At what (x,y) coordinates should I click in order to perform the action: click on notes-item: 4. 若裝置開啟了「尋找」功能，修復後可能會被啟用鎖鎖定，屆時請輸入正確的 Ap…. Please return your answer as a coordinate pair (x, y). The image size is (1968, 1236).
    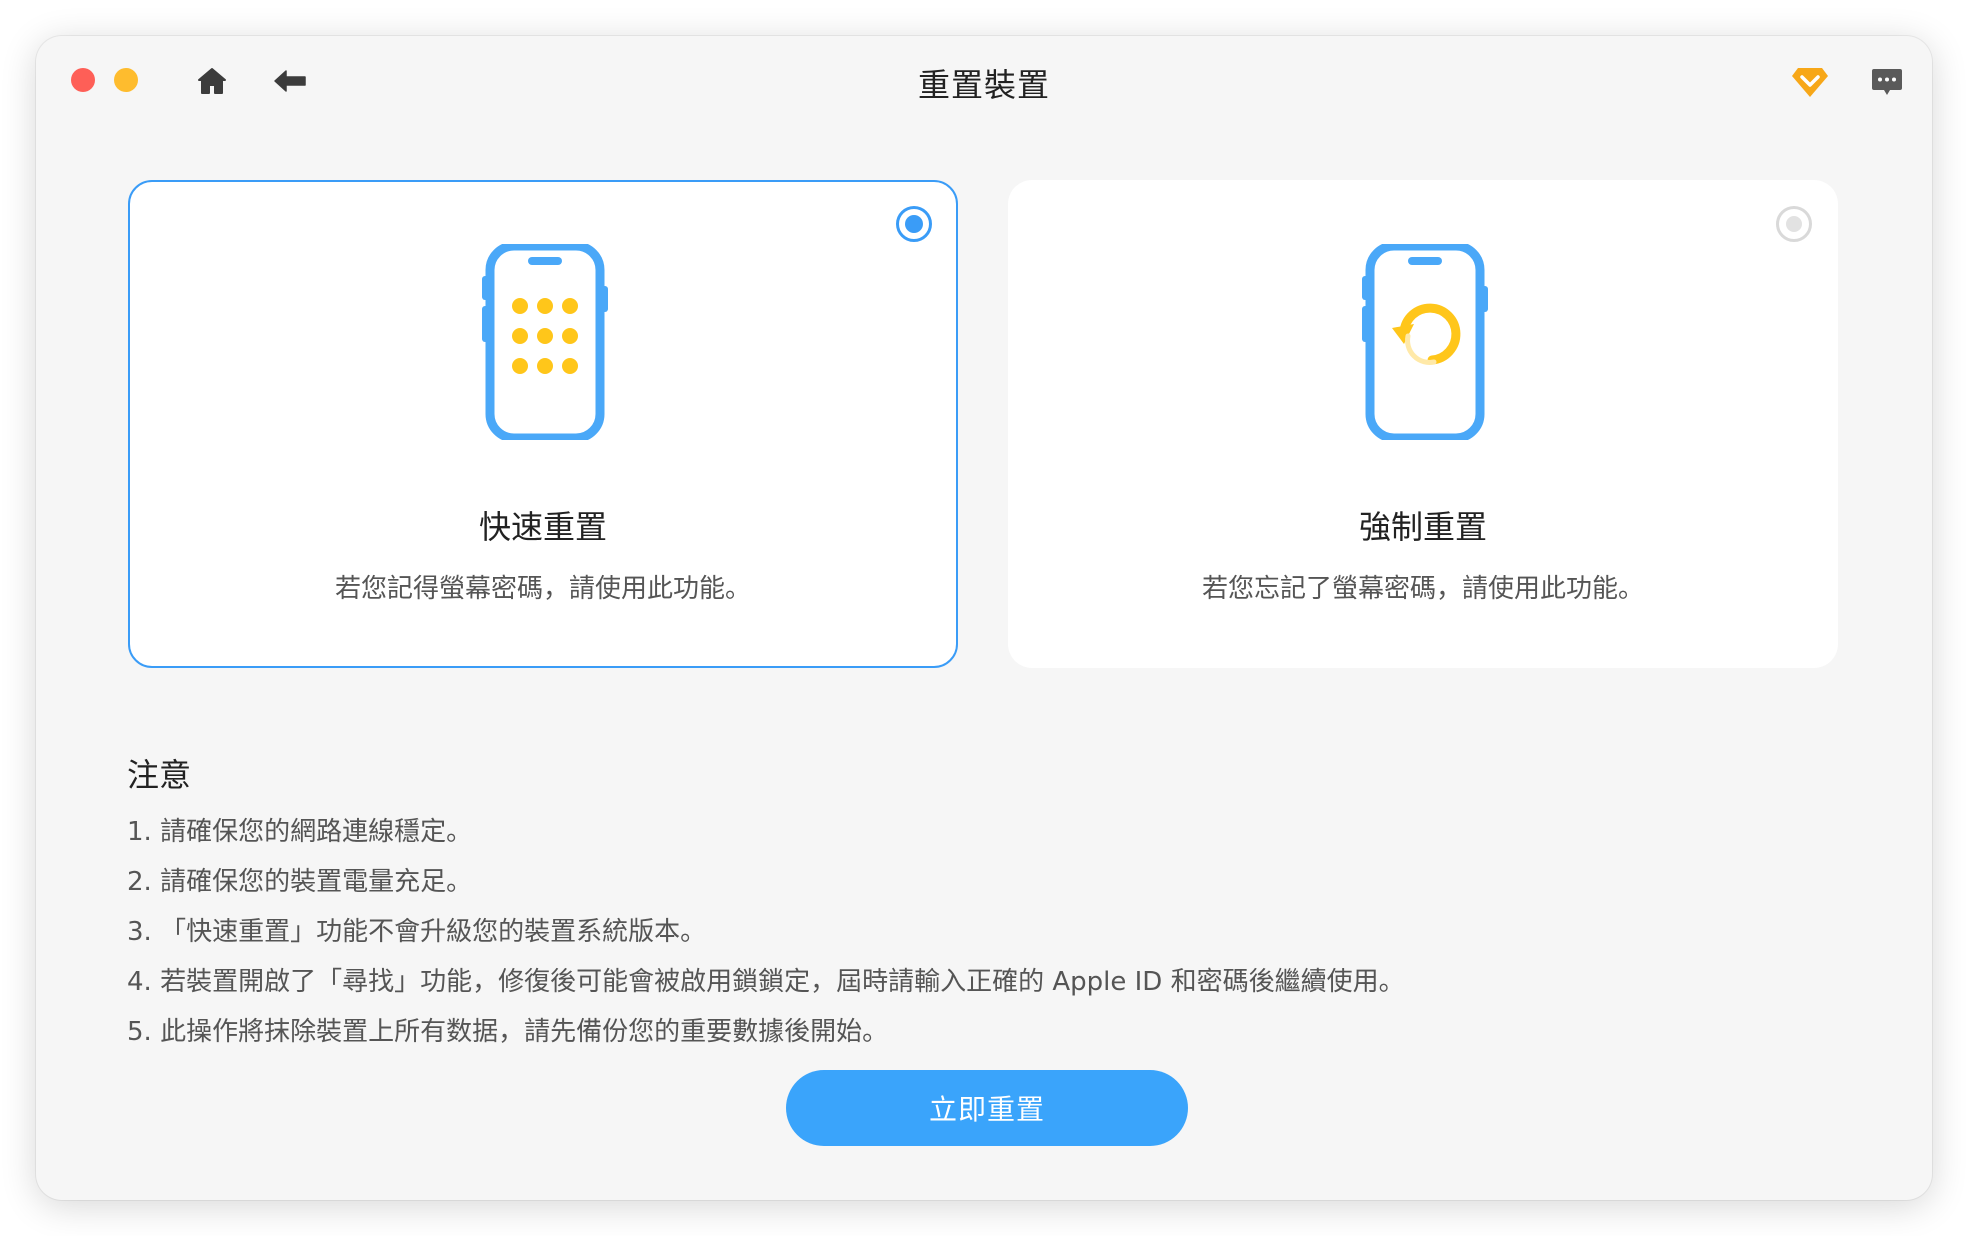
    Looking at the image, I should click on (766, 982).